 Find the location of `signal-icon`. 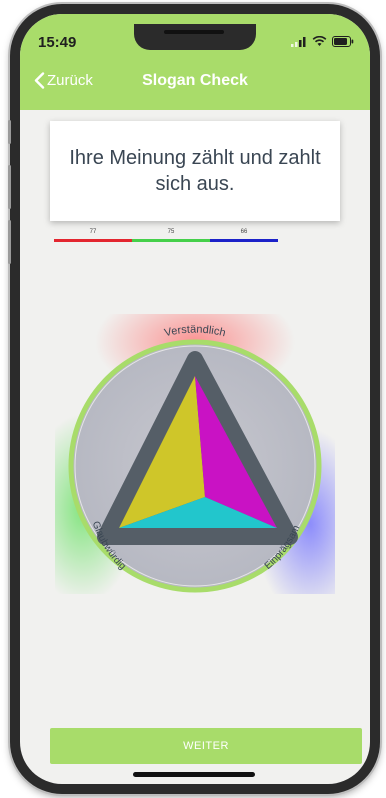

signal-icon is located at coordinates (298, 41).